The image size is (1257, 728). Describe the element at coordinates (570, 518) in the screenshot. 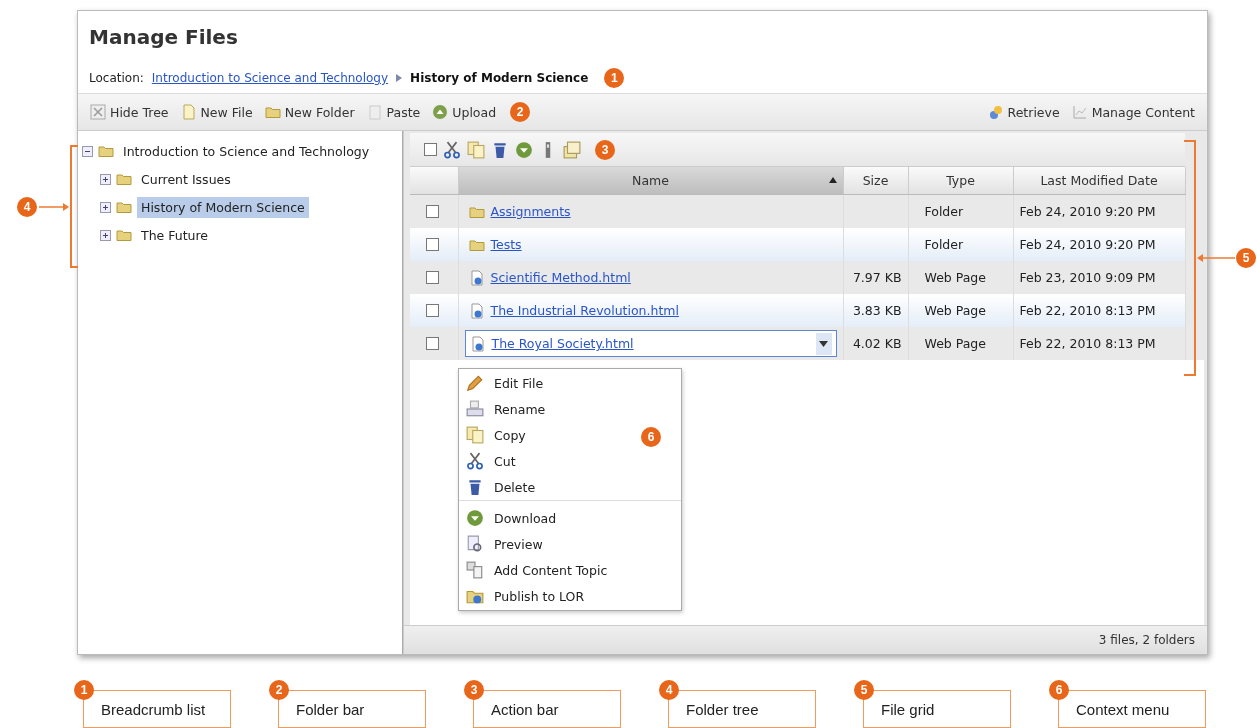

I see `menu-item: Download` at that location.